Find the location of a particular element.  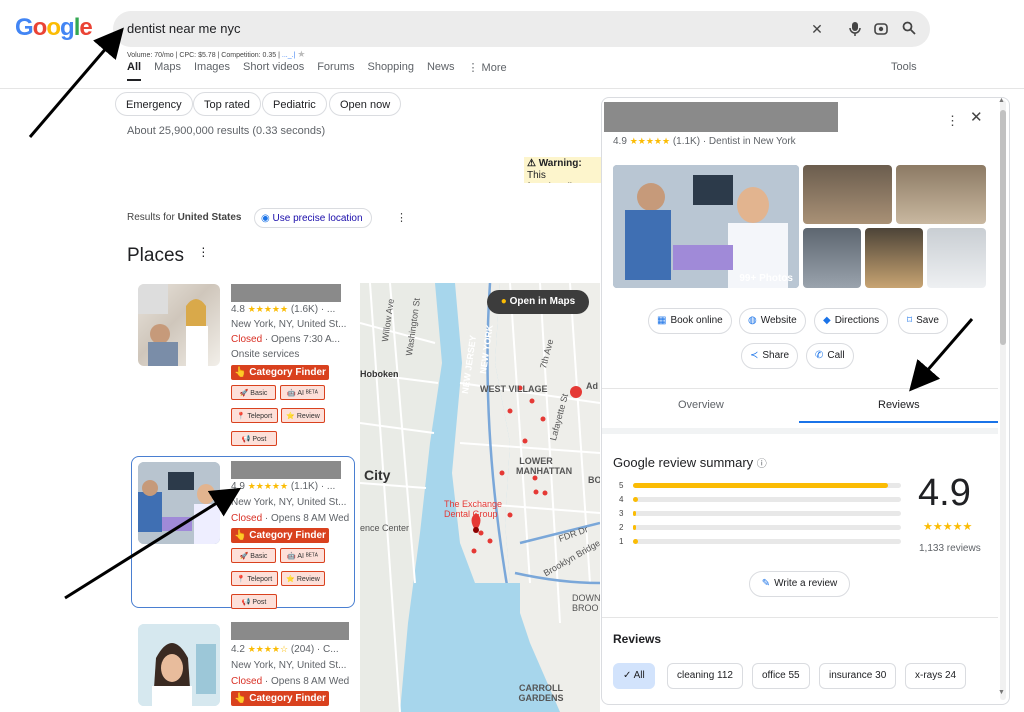

main-photo: 99+ Photos is located at coordinates (706, 226).